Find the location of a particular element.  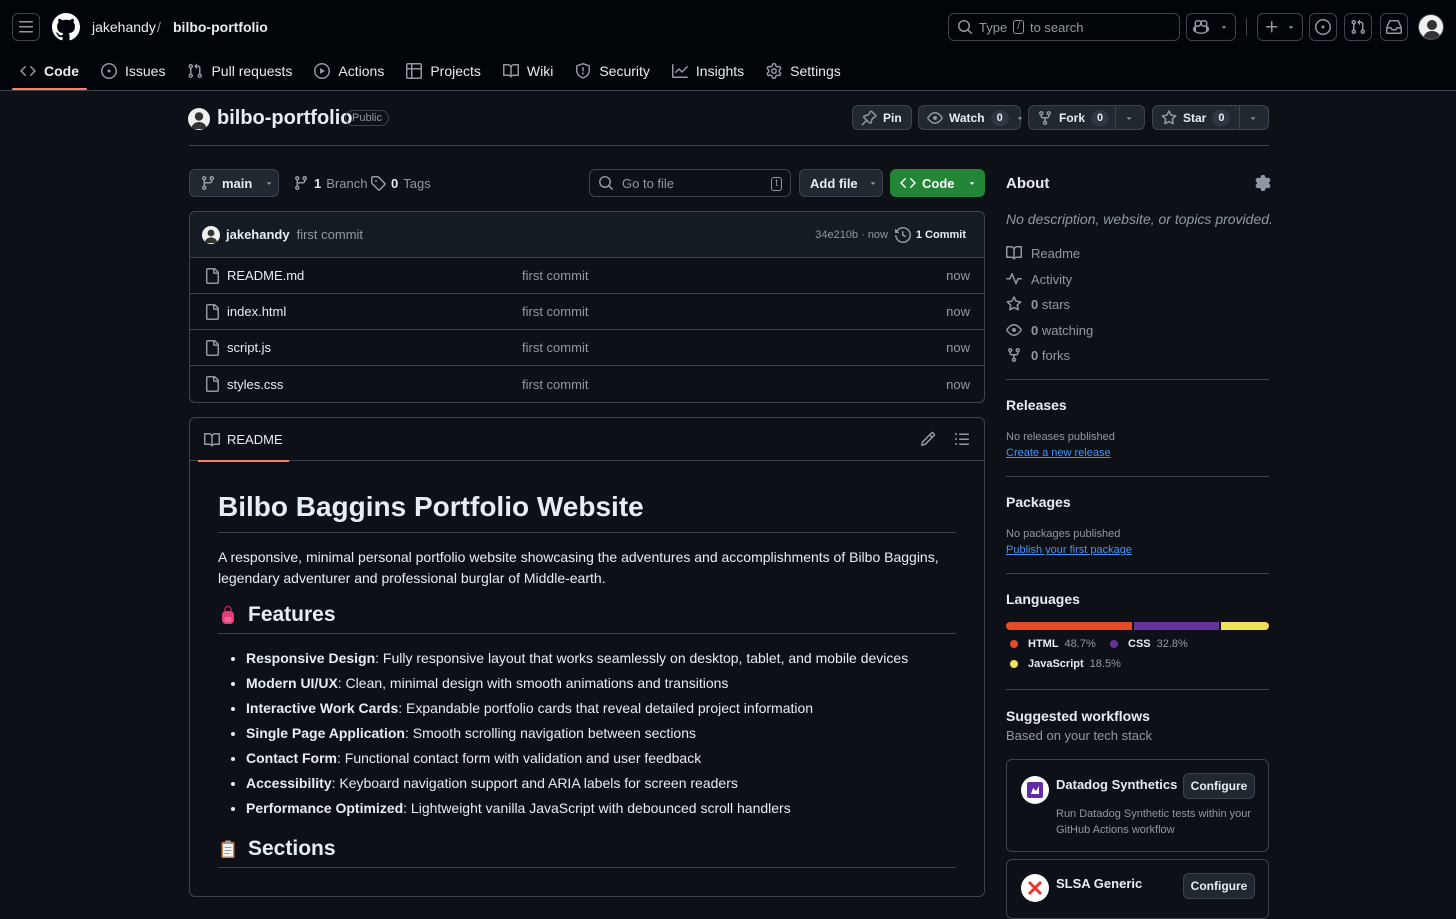

avatar is located at coordinates (211, 234).